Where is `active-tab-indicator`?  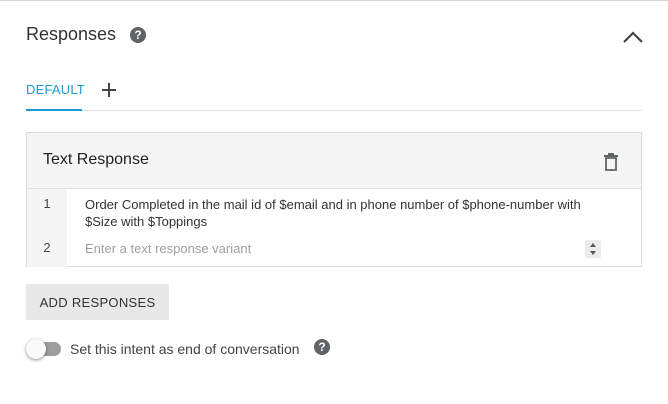 active-tab-indicator is located at coordinates (54, 110).